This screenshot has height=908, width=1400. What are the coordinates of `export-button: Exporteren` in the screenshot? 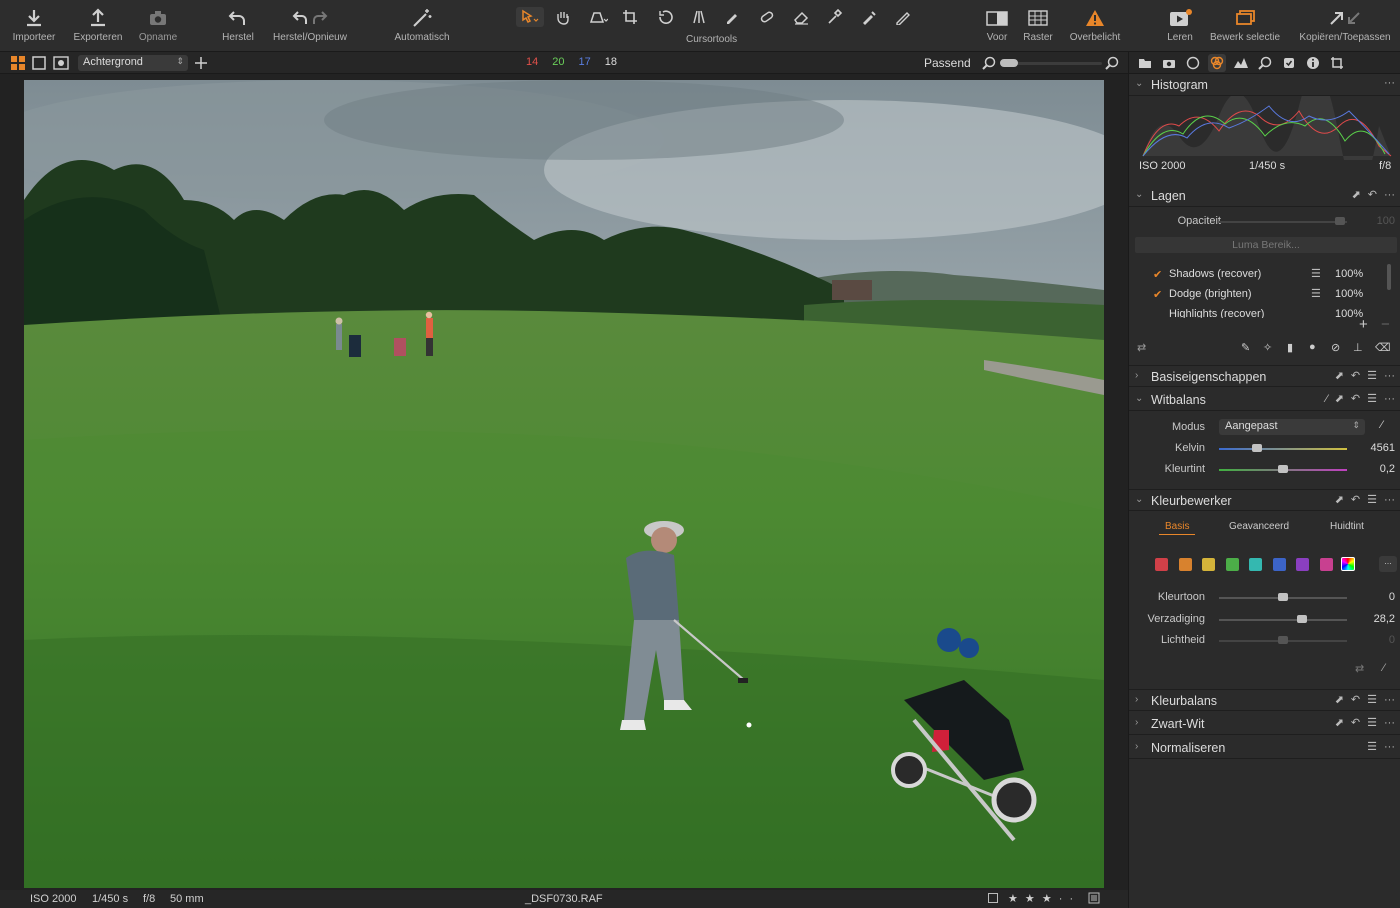 It's located at (98, 27).